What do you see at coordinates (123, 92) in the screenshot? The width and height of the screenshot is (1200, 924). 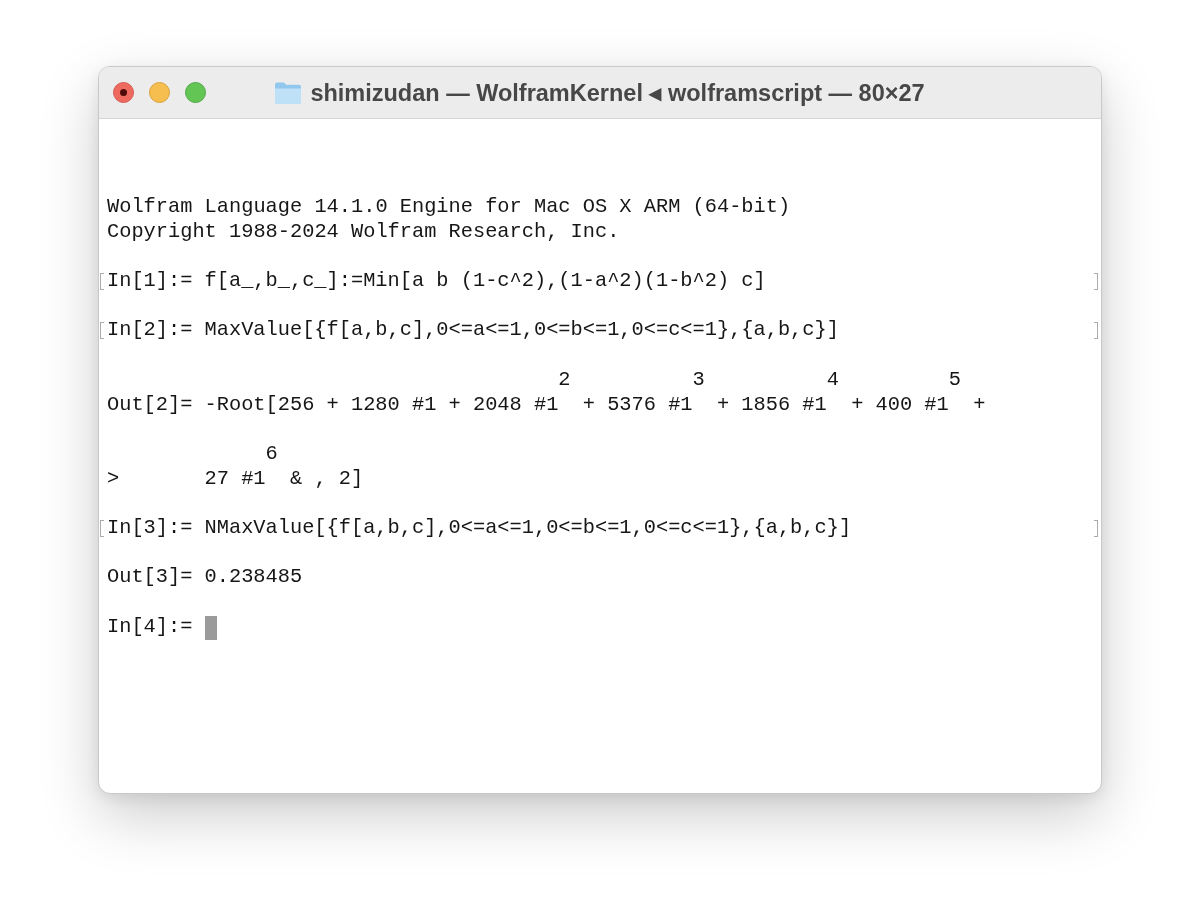 I see `close-button` at bounding box center [123, 92].